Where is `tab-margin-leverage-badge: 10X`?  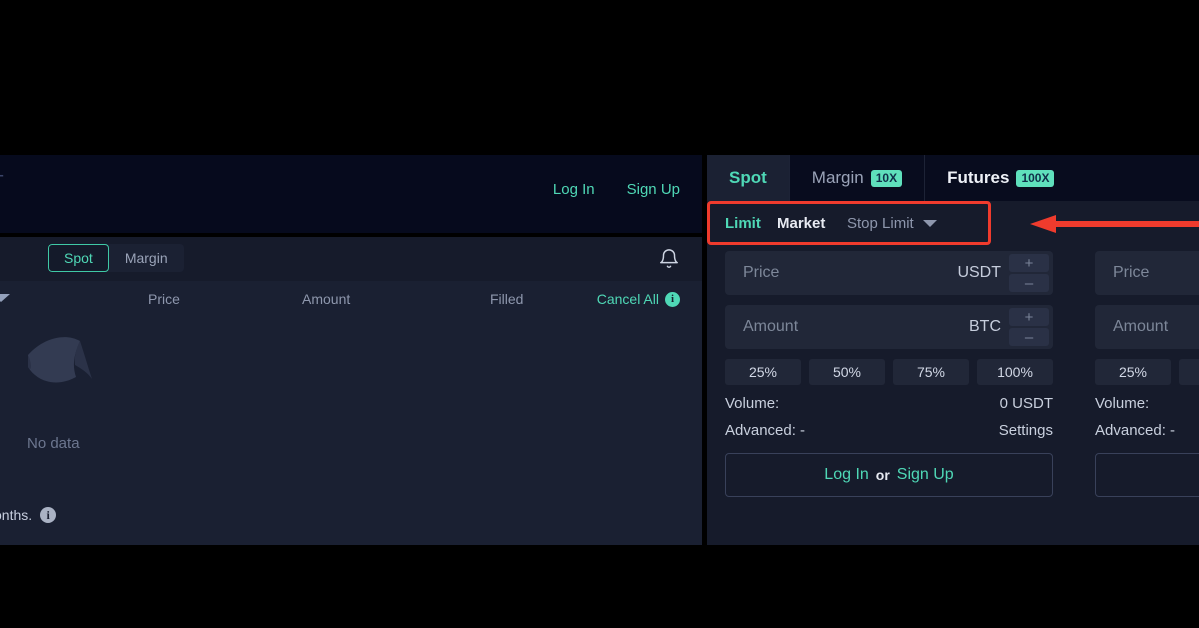
tab-margin-leverage-badge: 10X is located at coordinates (886, 178).